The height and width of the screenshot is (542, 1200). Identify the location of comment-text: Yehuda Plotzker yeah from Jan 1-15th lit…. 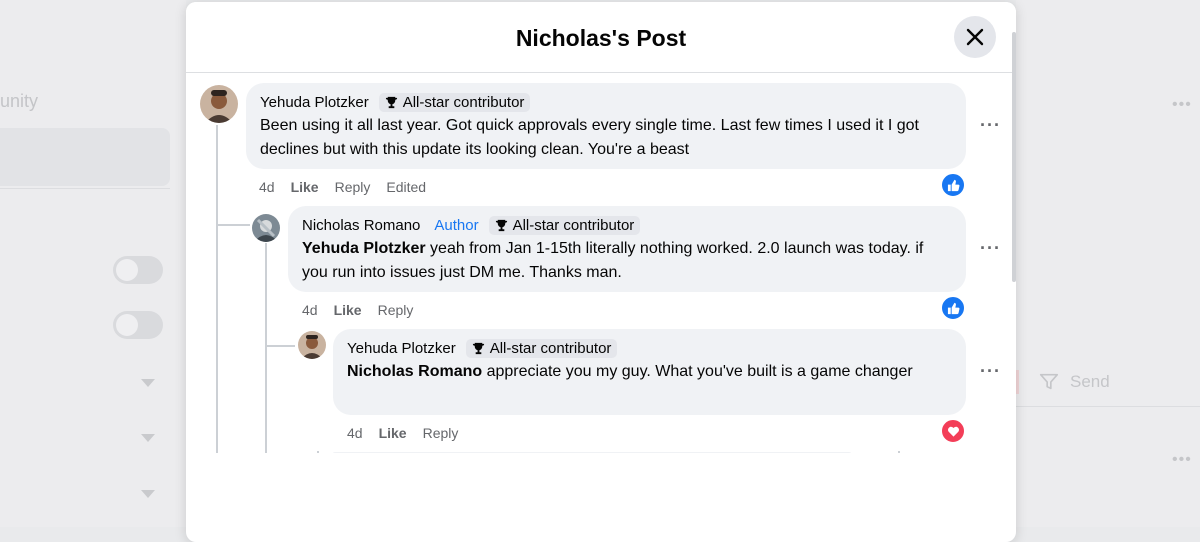
(627, 261).